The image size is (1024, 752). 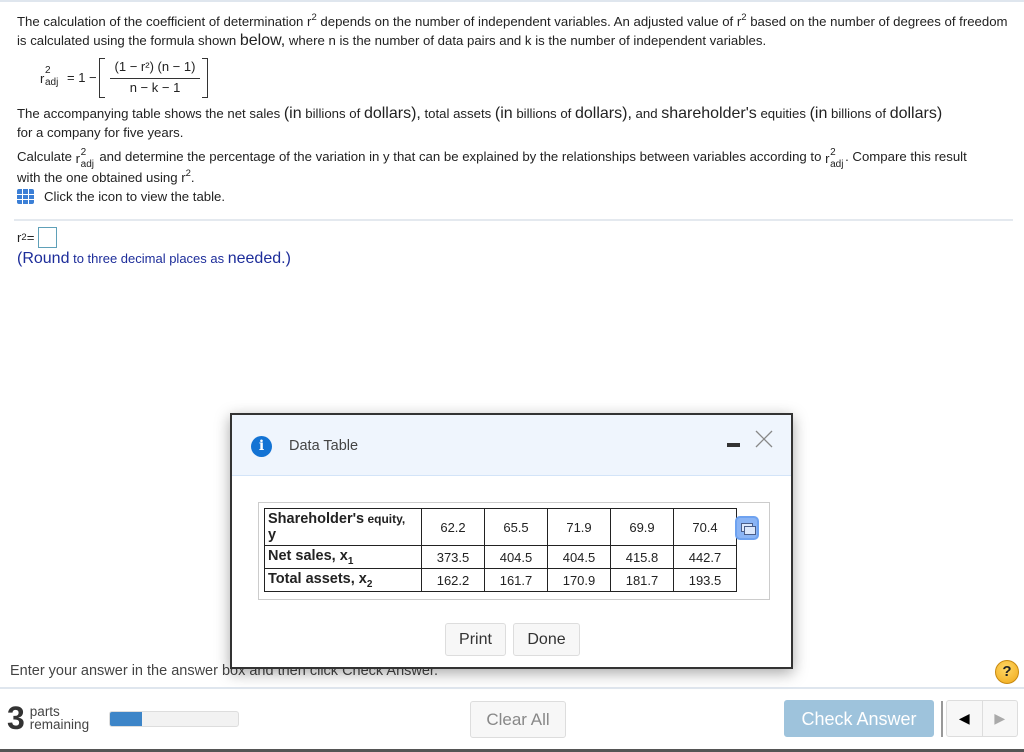 What do you see at coordinates (46, 156) in the screenshot?
I see `task-text-a: Calculate` at bounding box center [46, 156].